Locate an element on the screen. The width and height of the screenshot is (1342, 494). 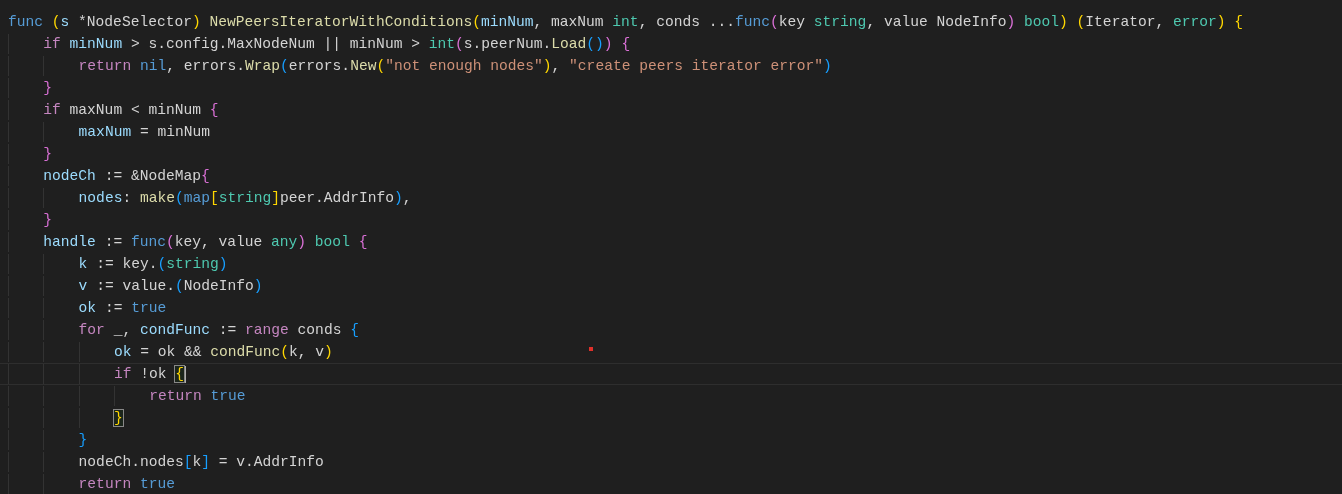
code-line: handle := func(key, value any) bool { is located at coordinates (671, 242).